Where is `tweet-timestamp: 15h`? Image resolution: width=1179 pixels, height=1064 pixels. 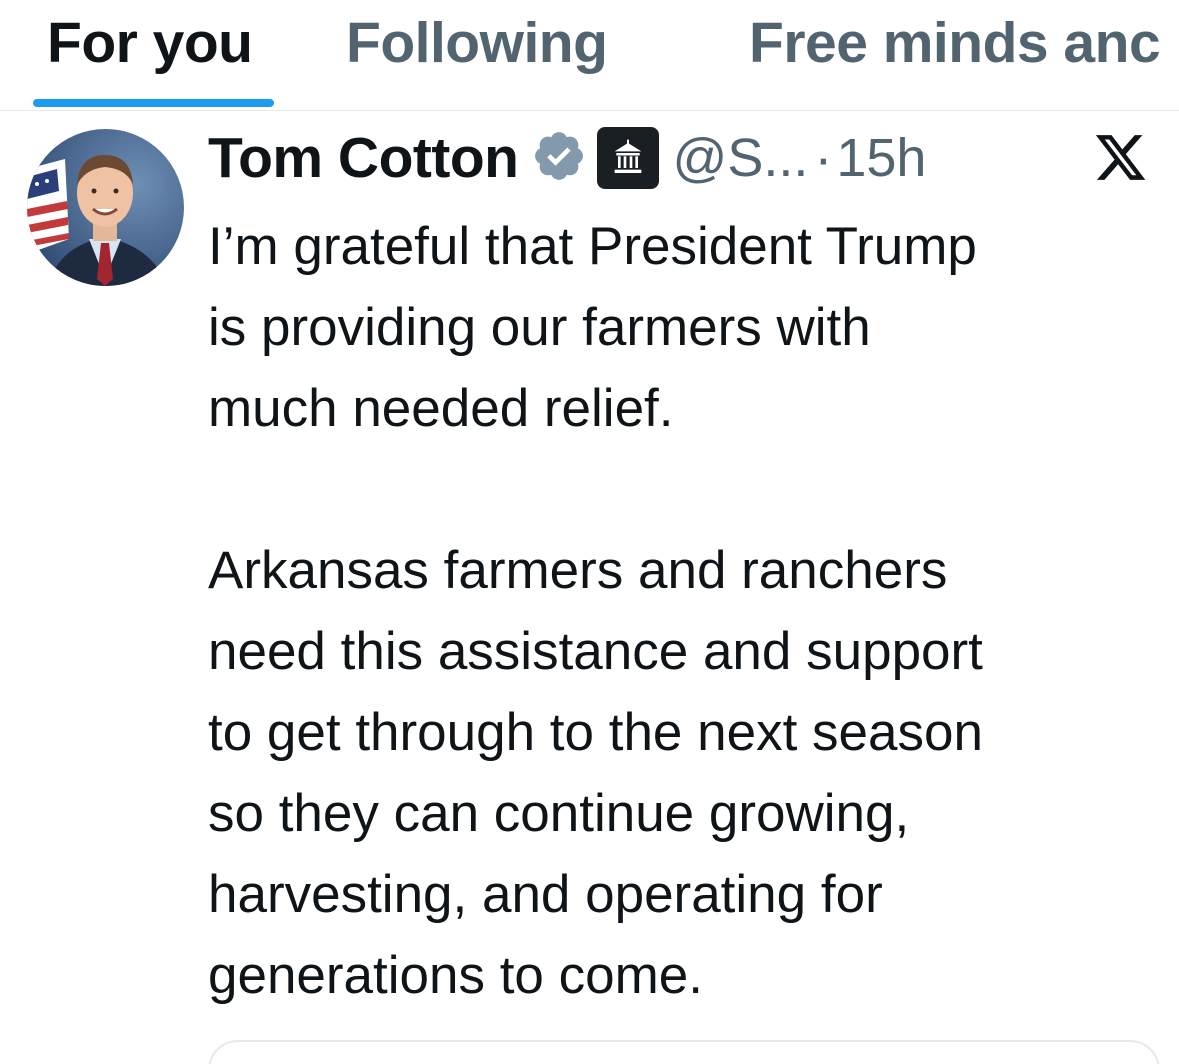
tweet-timestamp: 15h is located at coordinates (881, 158).